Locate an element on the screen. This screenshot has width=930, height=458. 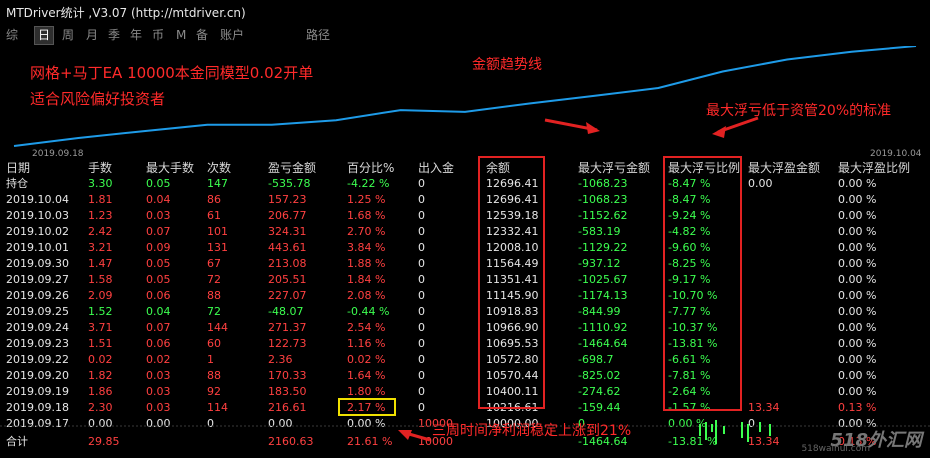
header-max-fp-ratio: 最大浮盈比例 is located at coordinates (874, 168).